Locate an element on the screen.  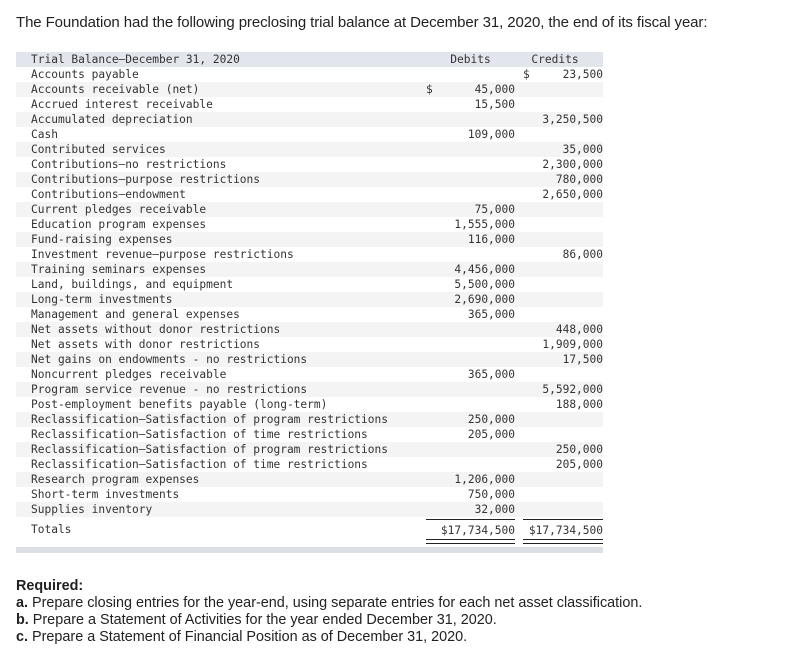
debit-amount: 116,000 is located at coordinates (491, 239).